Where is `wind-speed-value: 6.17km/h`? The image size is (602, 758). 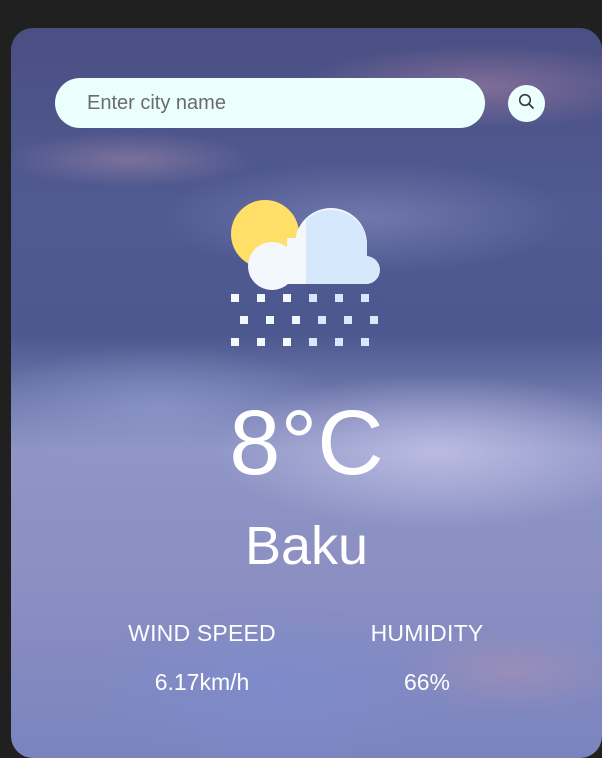
wind-speed-value: 6.17km/h is located at coordinates (202, 682).